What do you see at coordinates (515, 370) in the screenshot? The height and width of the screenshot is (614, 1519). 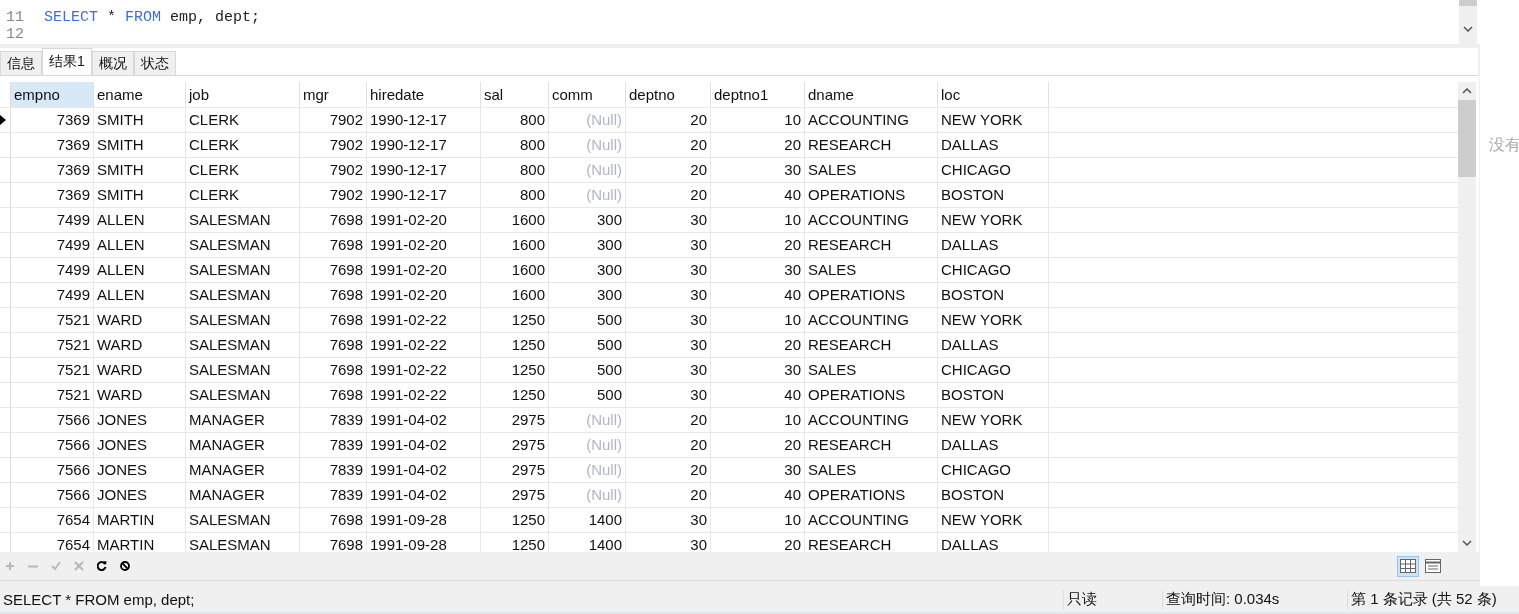 I see `table-cell: 1250` at bounding box center [515, 370].